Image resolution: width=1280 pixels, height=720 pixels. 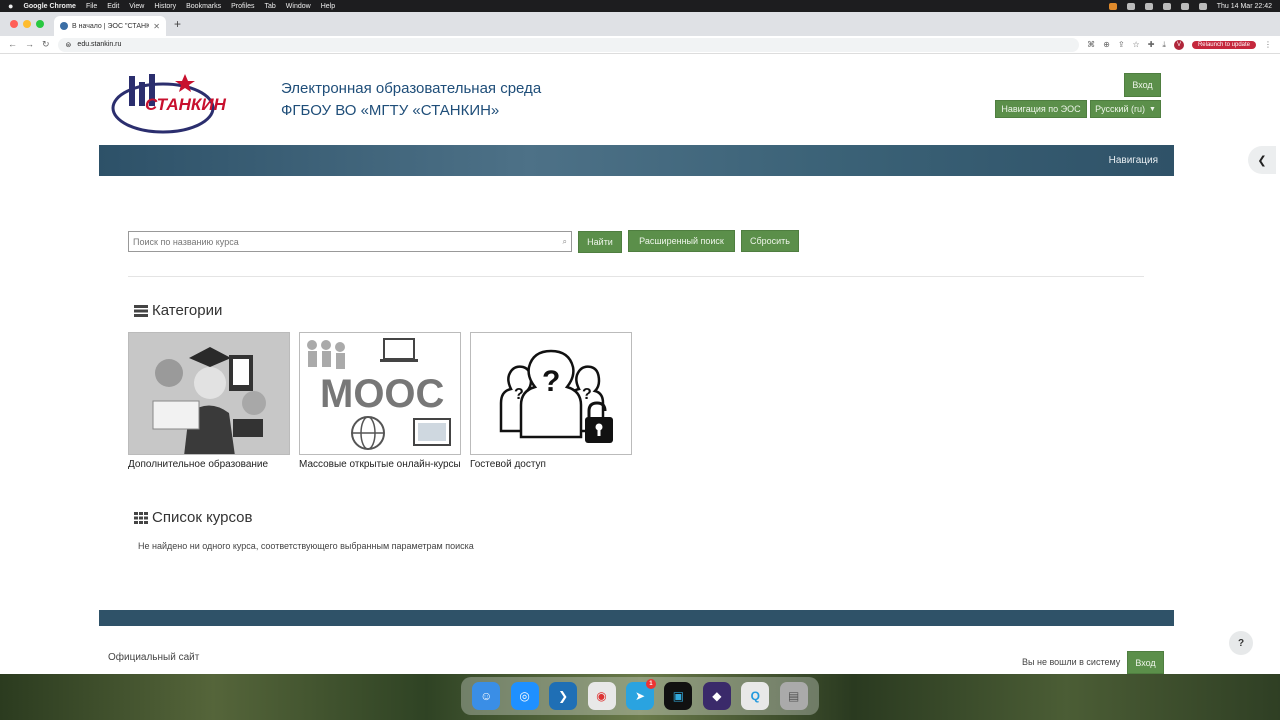 I want to click on forward-icon: →, so click(x=29, y=44).